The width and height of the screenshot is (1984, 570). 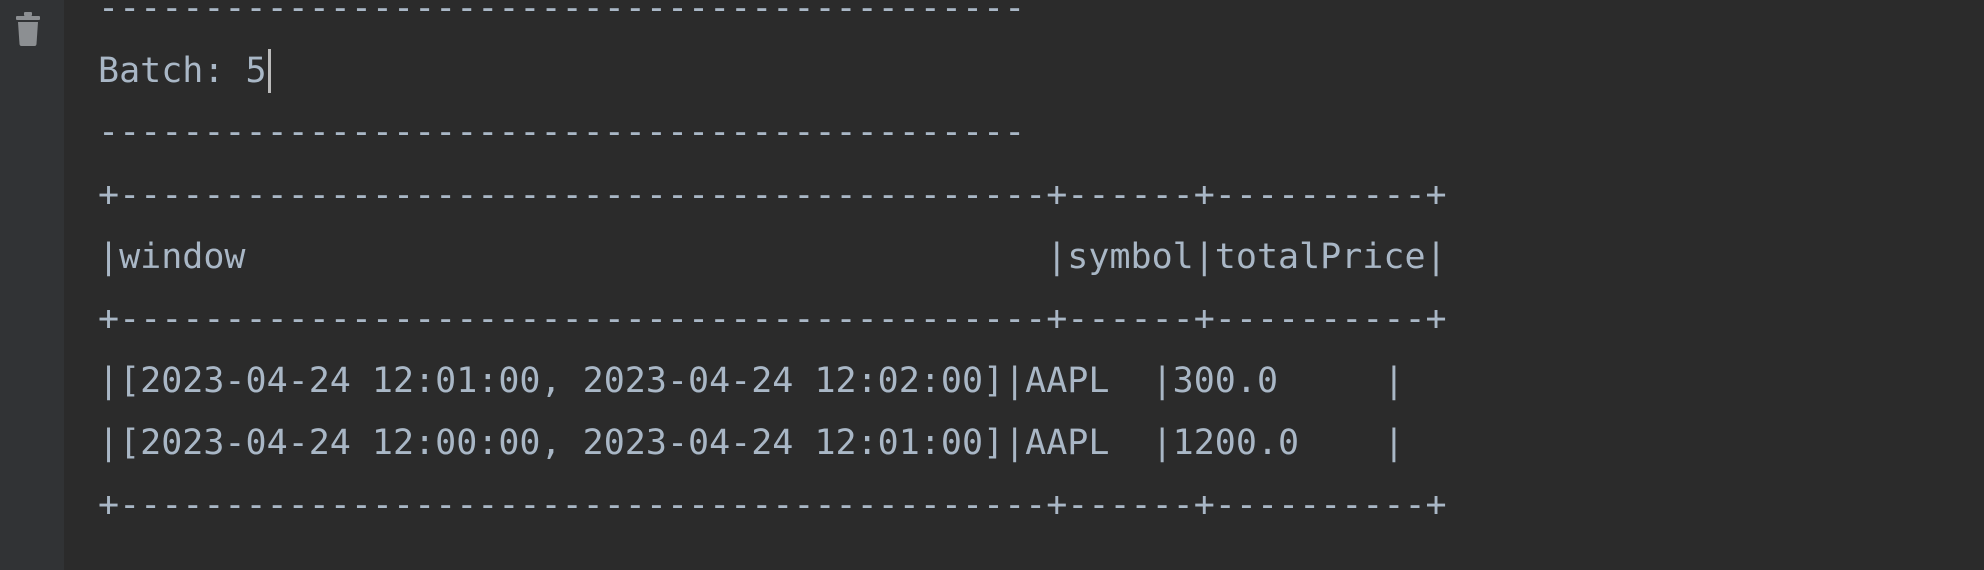 I want to click on table-header: |window |symbol|totalPrice|, so click(x=772, y=257).